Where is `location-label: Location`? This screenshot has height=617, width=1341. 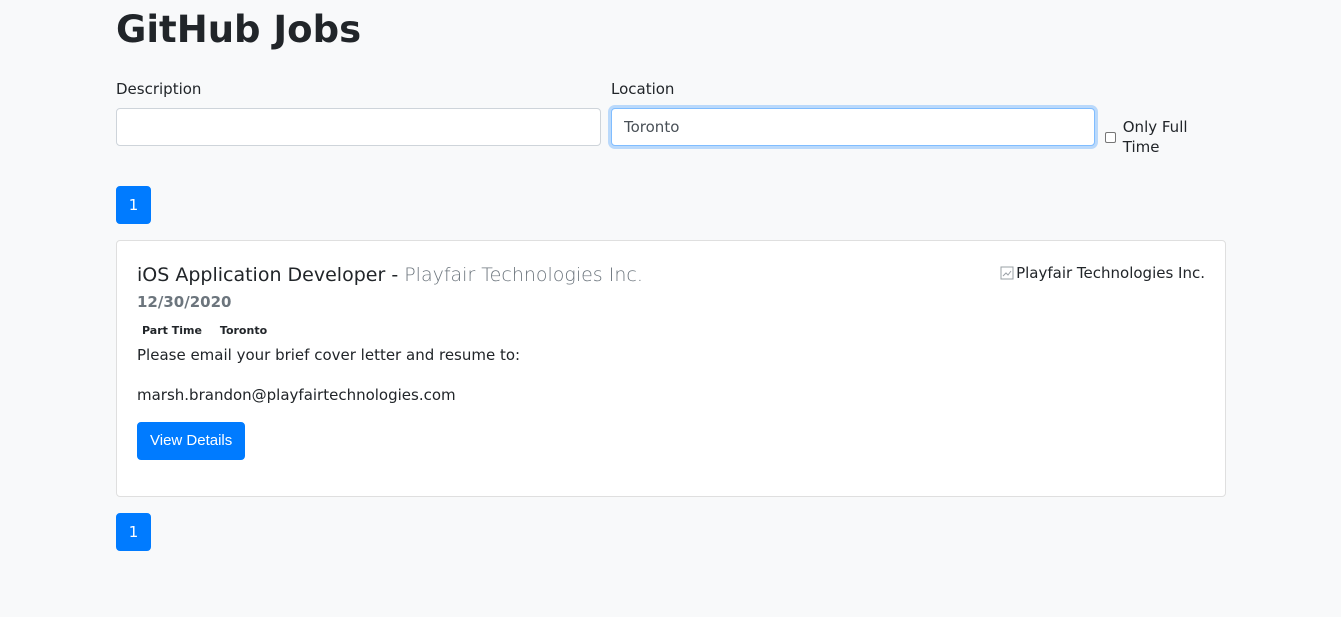
location-label: Location is located at coordinates (643, 89).